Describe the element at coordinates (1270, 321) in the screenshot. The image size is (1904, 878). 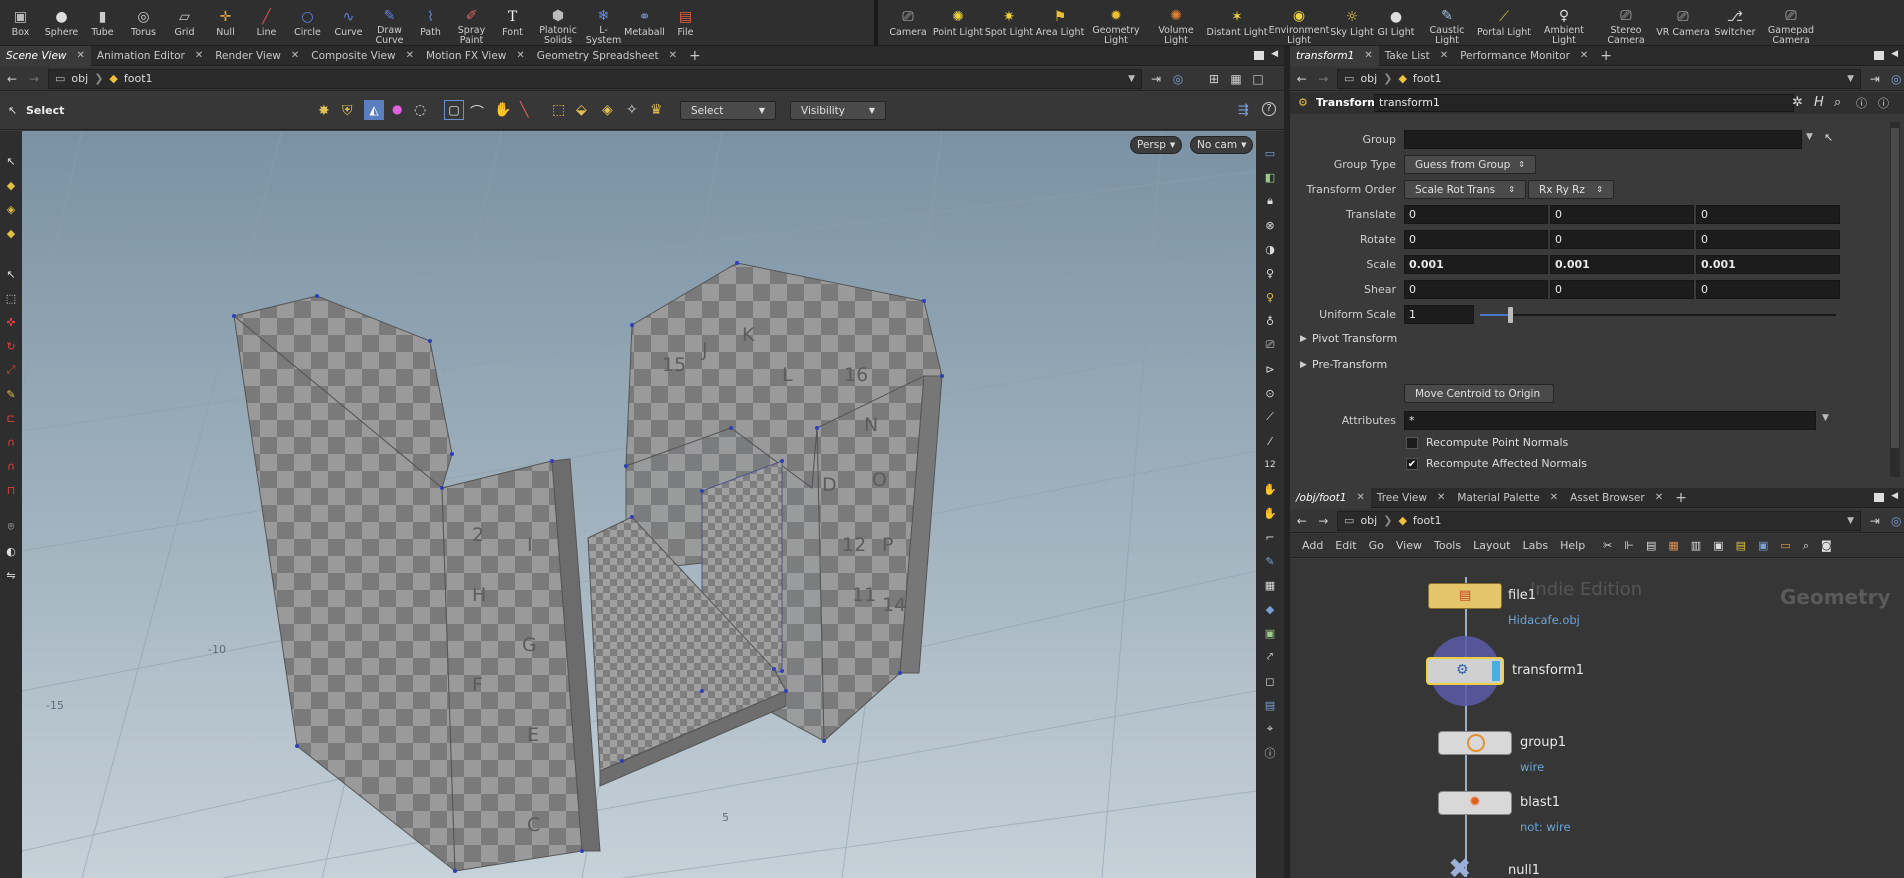
I see `headlight-icon: ♁` at that location.